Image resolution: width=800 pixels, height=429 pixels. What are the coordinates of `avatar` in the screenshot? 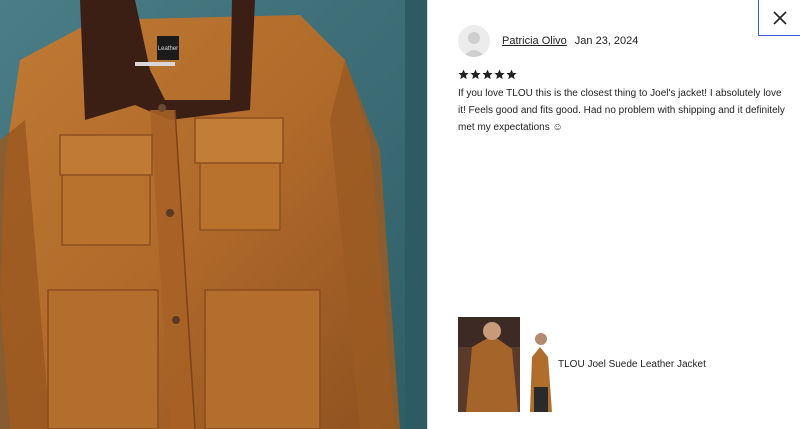 It's located at (474, 41).